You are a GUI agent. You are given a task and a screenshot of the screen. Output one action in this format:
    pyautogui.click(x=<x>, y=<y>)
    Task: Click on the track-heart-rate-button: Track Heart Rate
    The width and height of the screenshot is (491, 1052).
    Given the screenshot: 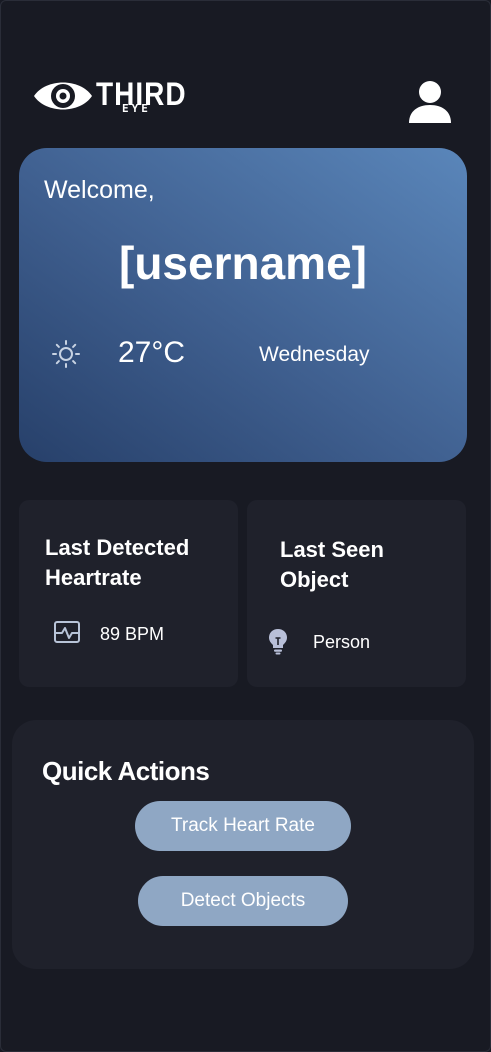 What is the action you would take?
    pyautogui.click(x=243, y=826)
    